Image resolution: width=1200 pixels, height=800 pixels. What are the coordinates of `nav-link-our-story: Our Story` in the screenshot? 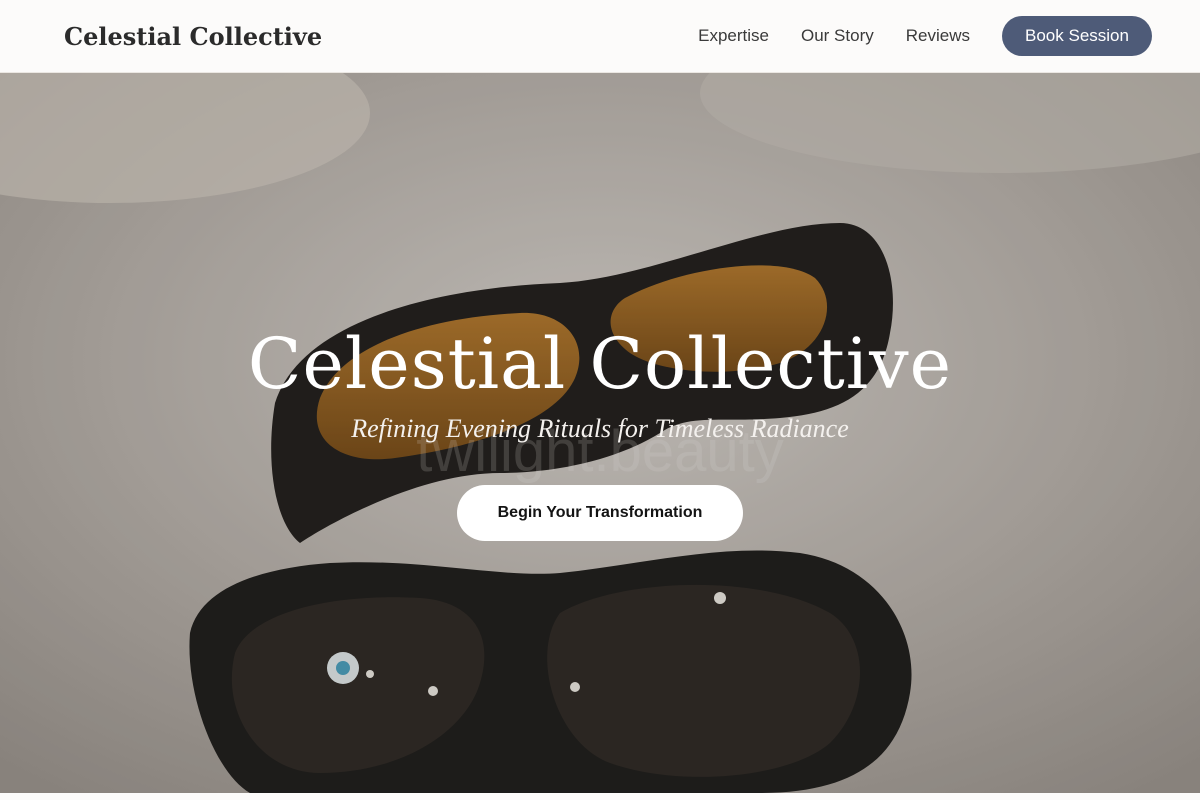 It's located at (837, 36).